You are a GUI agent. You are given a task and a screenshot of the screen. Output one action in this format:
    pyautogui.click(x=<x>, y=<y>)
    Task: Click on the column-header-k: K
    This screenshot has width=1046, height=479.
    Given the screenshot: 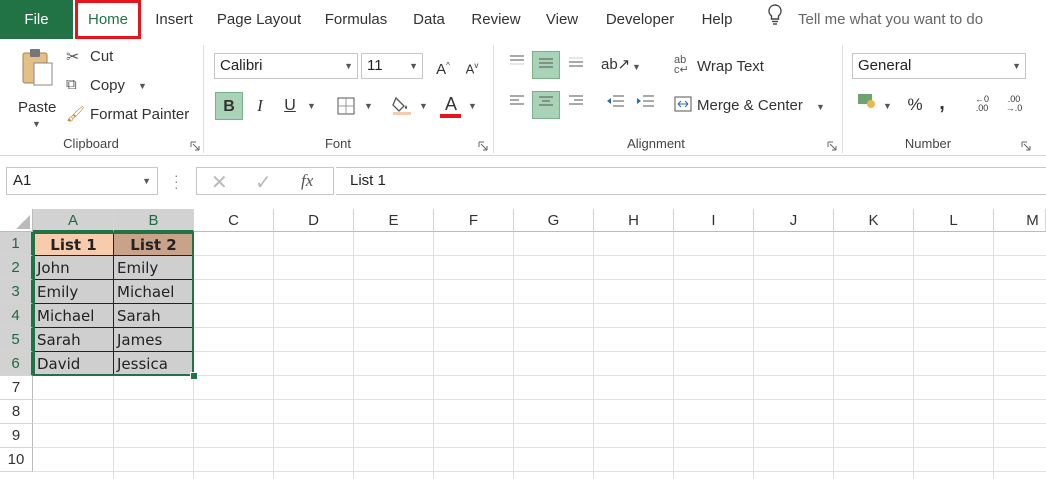 What is the action you would take?
    pyautogui.click(x=874, y=220)
    